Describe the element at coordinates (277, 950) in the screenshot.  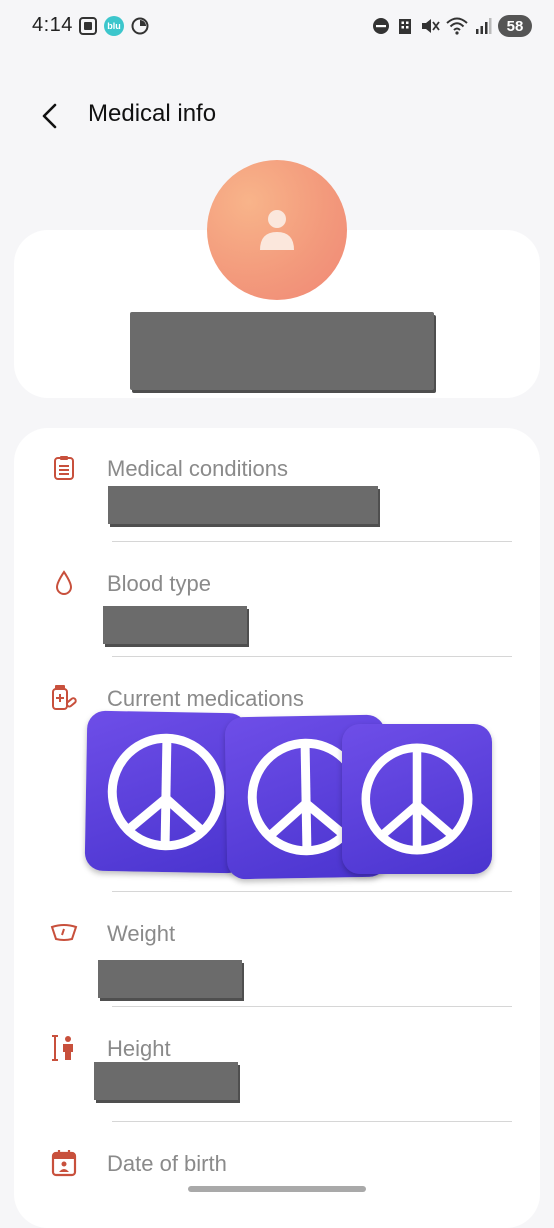
I see `row-weight: Weight` at that location.